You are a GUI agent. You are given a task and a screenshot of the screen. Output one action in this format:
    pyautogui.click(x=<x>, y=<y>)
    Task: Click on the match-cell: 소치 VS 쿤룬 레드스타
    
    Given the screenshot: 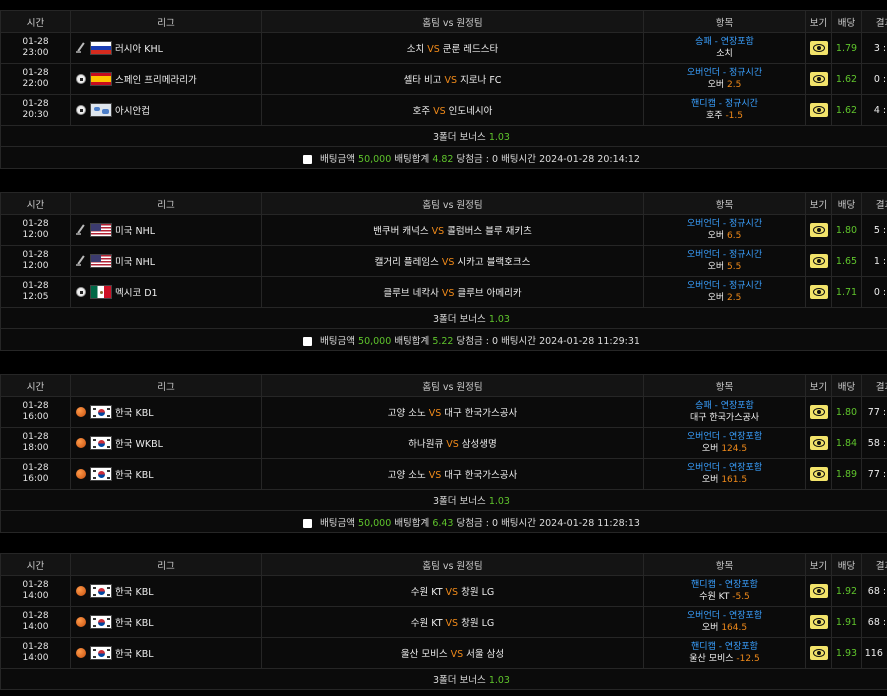 What is the action you would take?
    pyautogui.click(x=452, y=48)
    